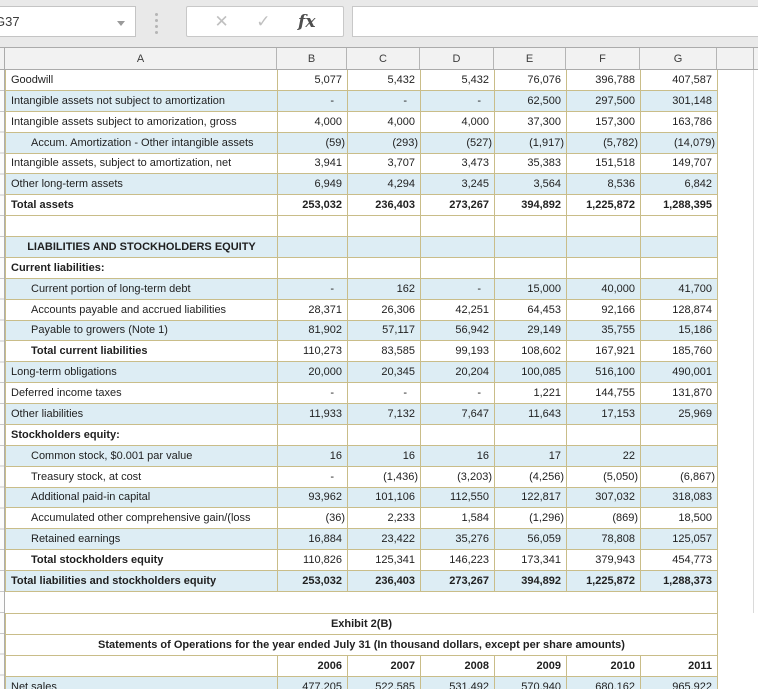 This screenshot has height=689, width=758. Describe the element at coordinates (313, 682) in the screenshot. I see `cell: 477,205` at that location.